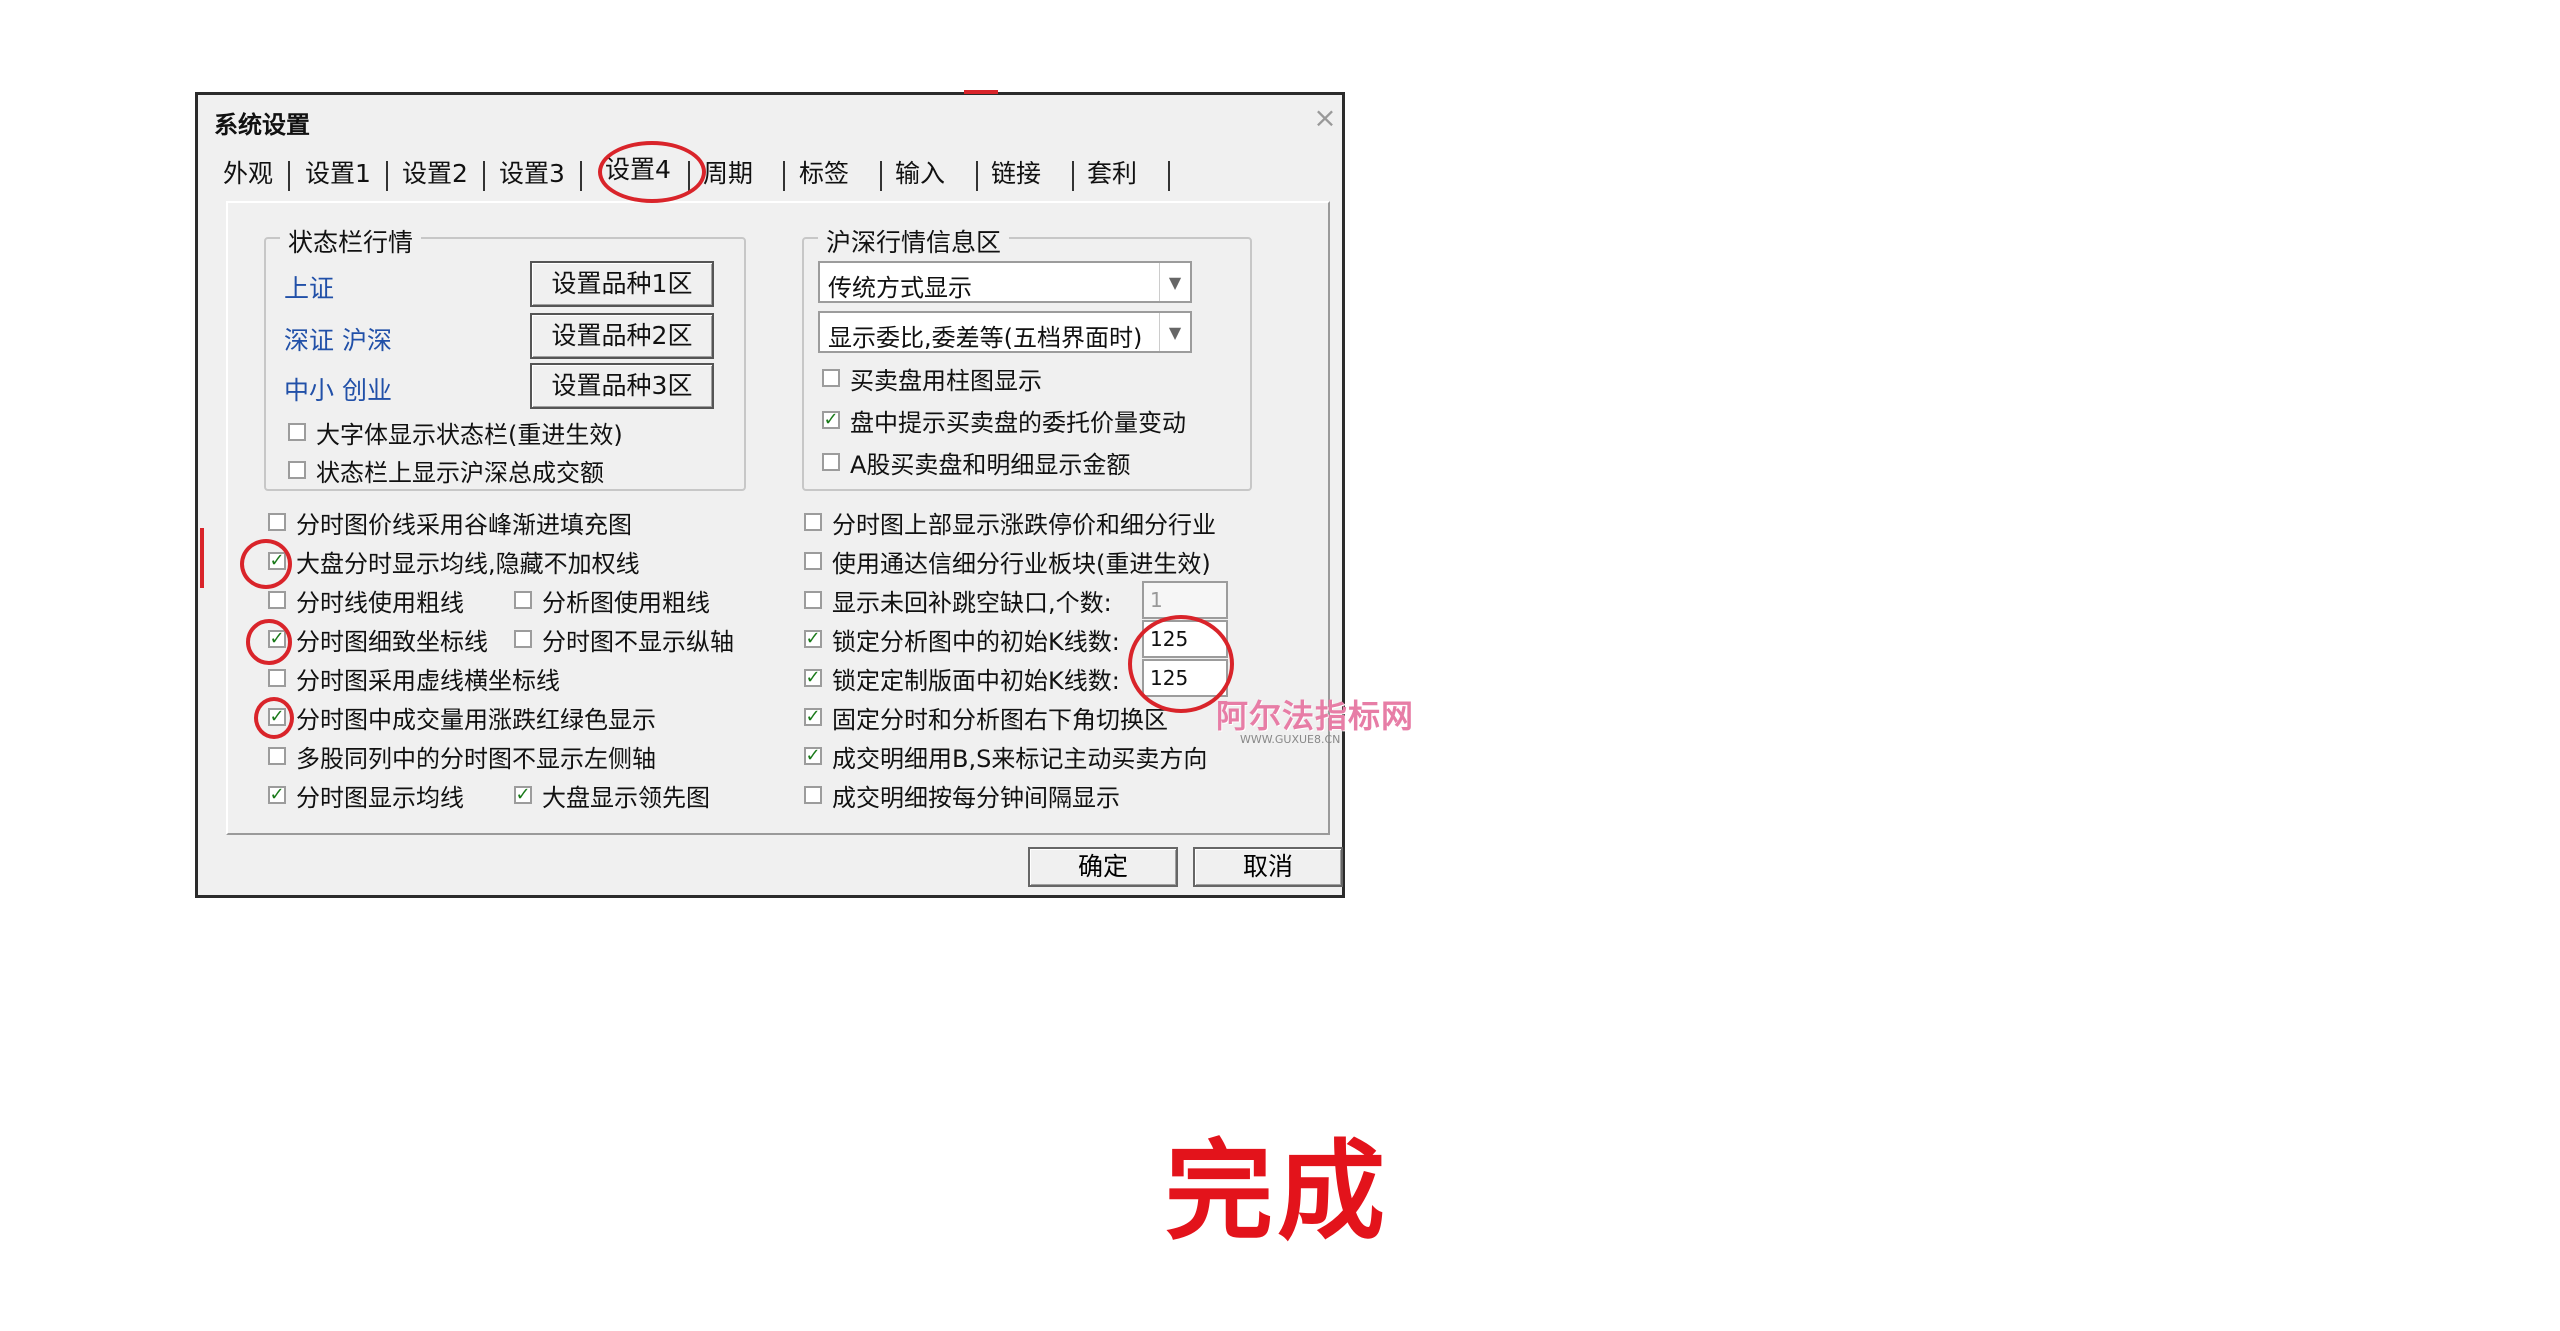  I want to click on watermark-text: 阿尔法指标网, so click(1315, 716).